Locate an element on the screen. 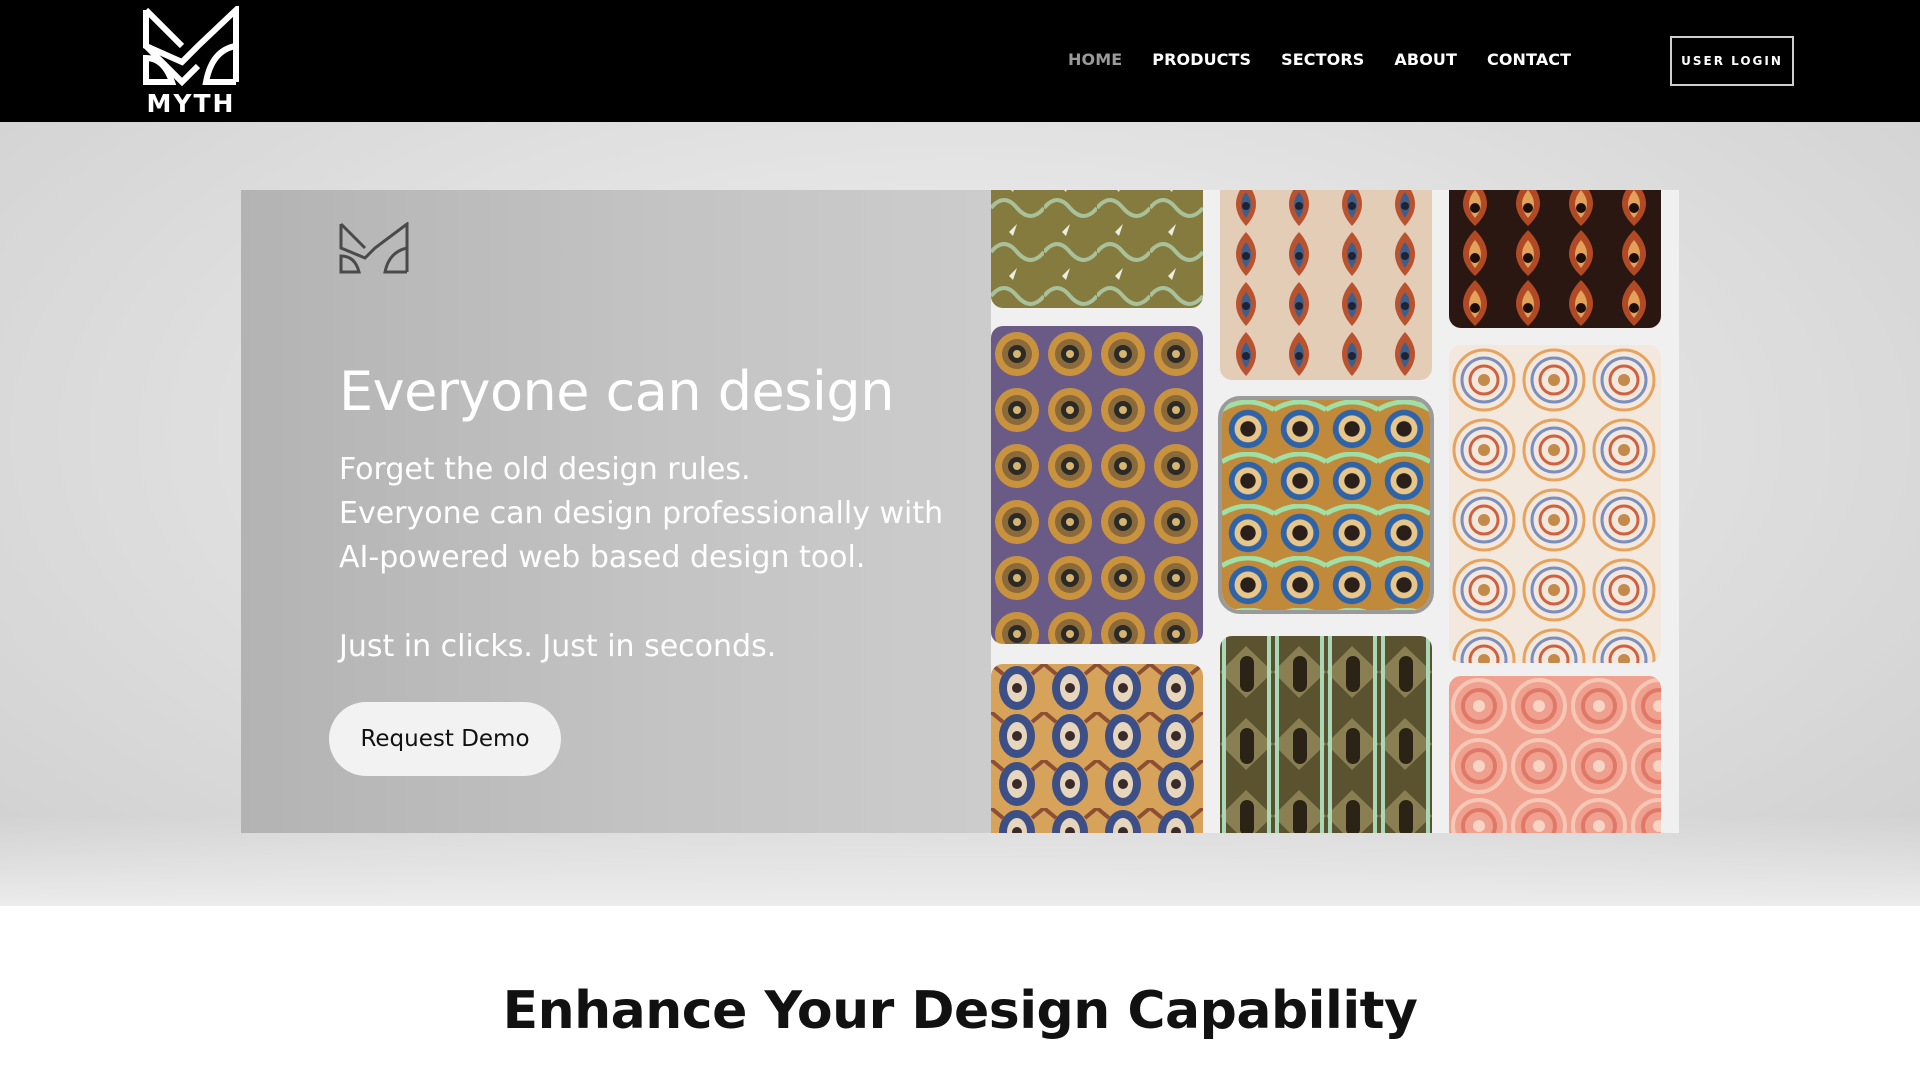 Image resolution: width=1920 pixels, height=1080 pixels. nav-sectors: SECTORS is located at coordinates (1322, 60).